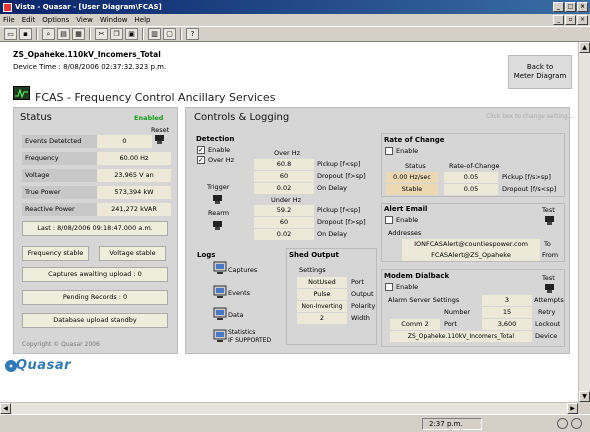 The width and height of the screenshot is (590, 432). What do you see at coordinates (549, 288) in the screenshot?
I see `modem-test-icon` at bounding box center [549, 288].